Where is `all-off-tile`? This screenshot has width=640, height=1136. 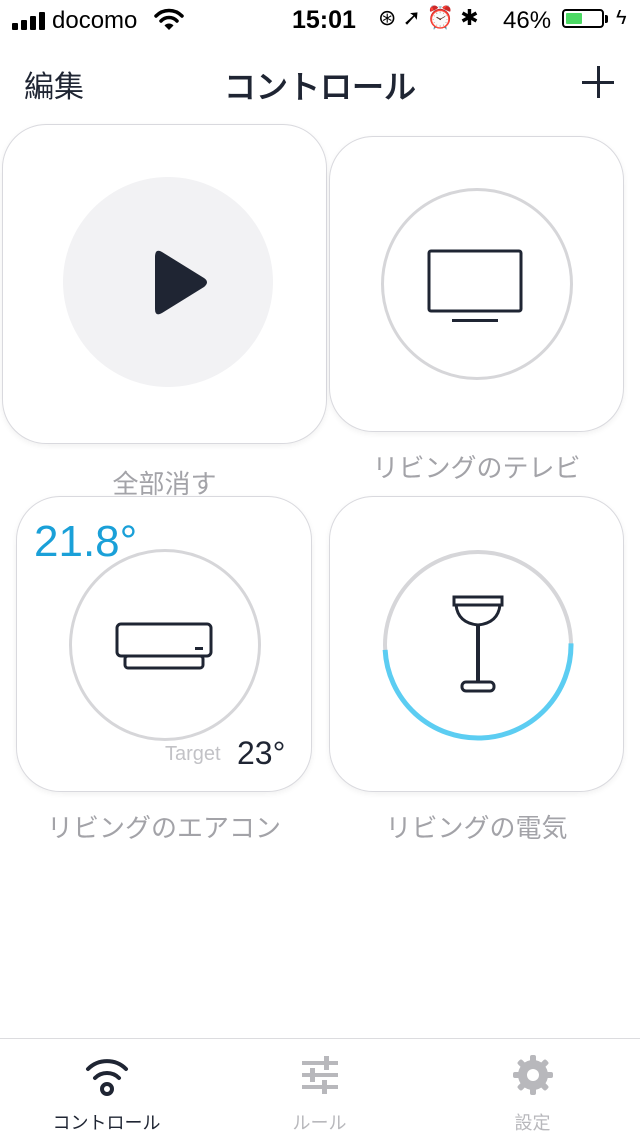
all-off-tile is located at coordinates (164, 284).